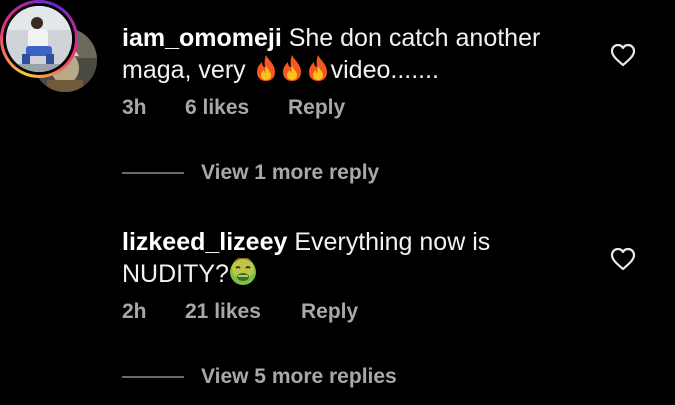 This screenshot has width=675, height=405. I want to click on avatar, so click(39, 39).